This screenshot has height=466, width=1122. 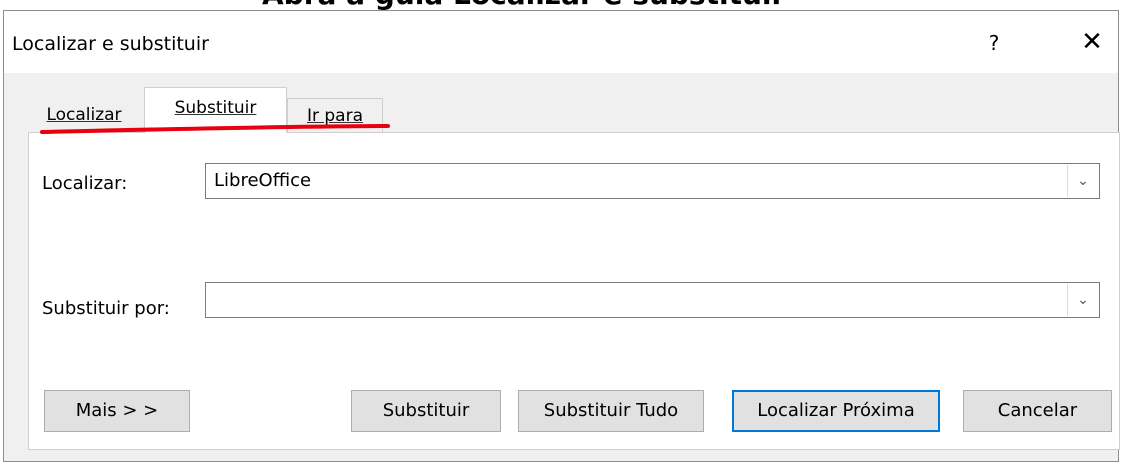 I want to click on find-combobox: LibreOffice ⌄, so click(x=652, y=181).